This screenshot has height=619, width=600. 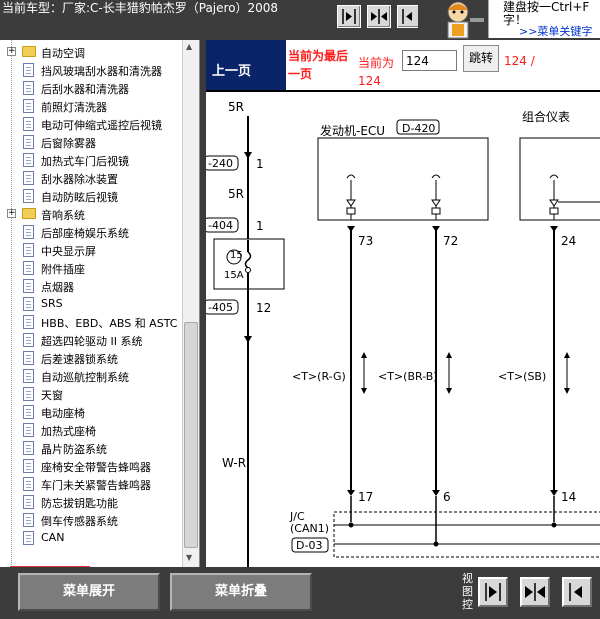 What do you see at coordinates (89, 592) in the screenshot?
I see `menu-expand-button: 菜单展开` at bounding box center [89, 592].